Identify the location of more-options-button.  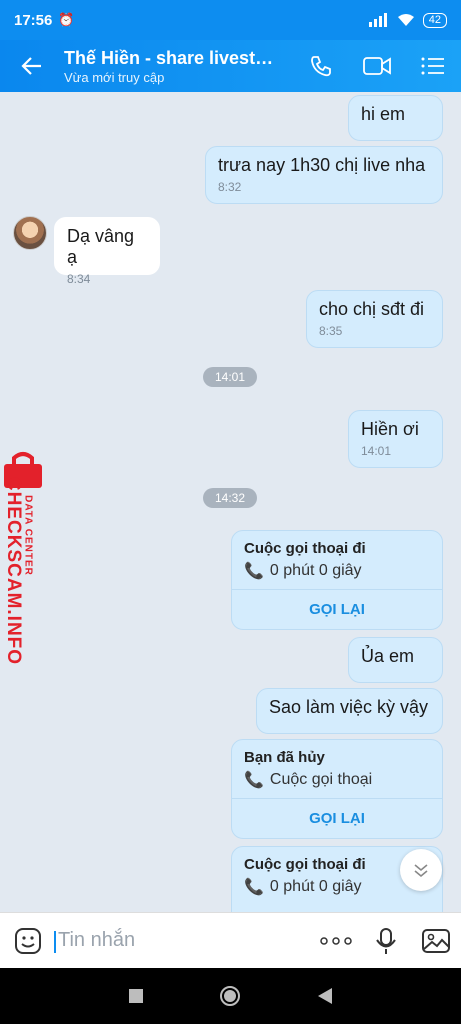
(336, 941).